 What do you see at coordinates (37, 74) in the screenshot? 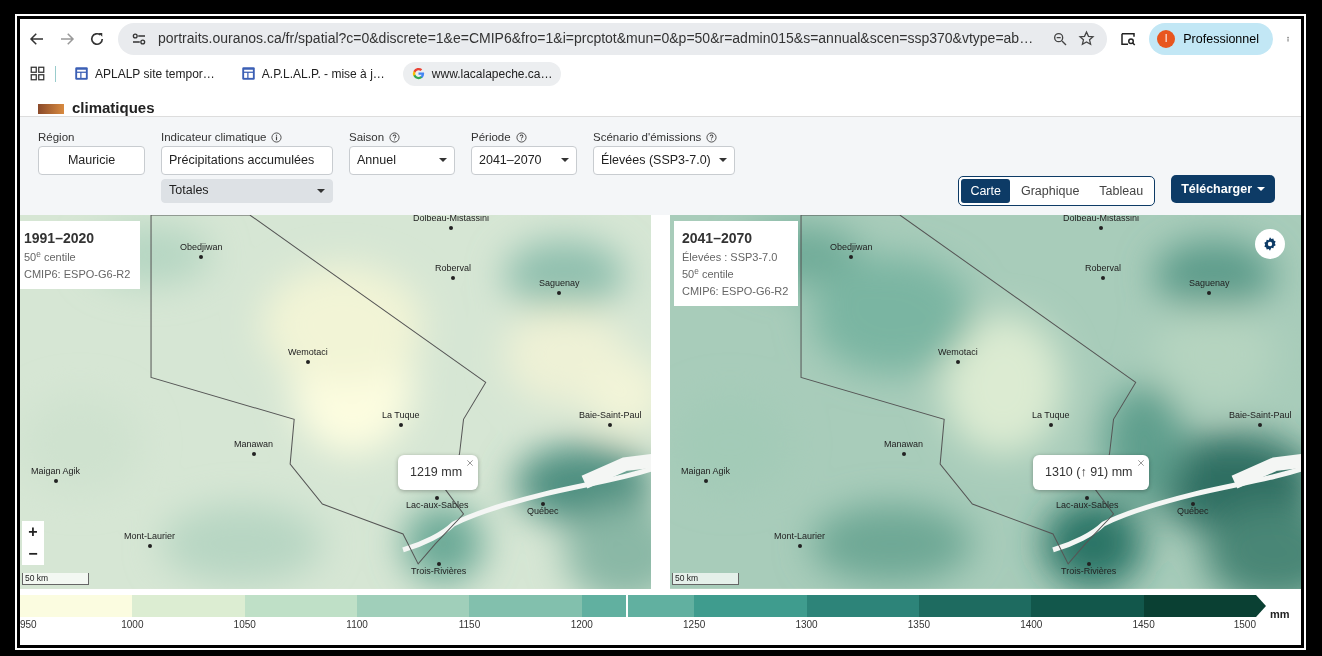
I see `apps-grid-icon` at bounding box center [37, 74].